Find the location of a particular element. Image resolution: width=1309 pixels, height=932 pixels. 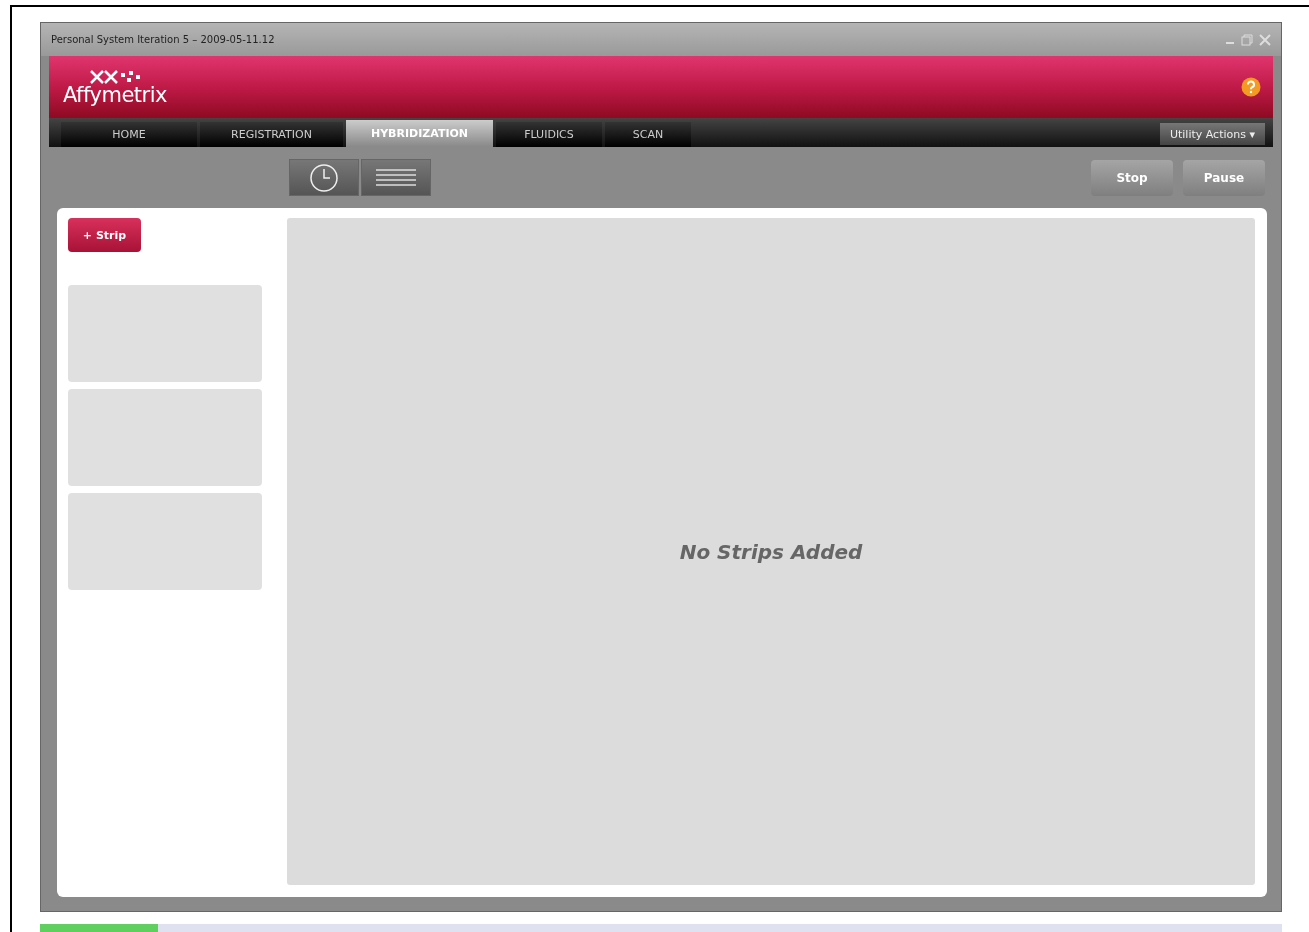

logo-text: Affymetrix is located at coordinates (115, 95).